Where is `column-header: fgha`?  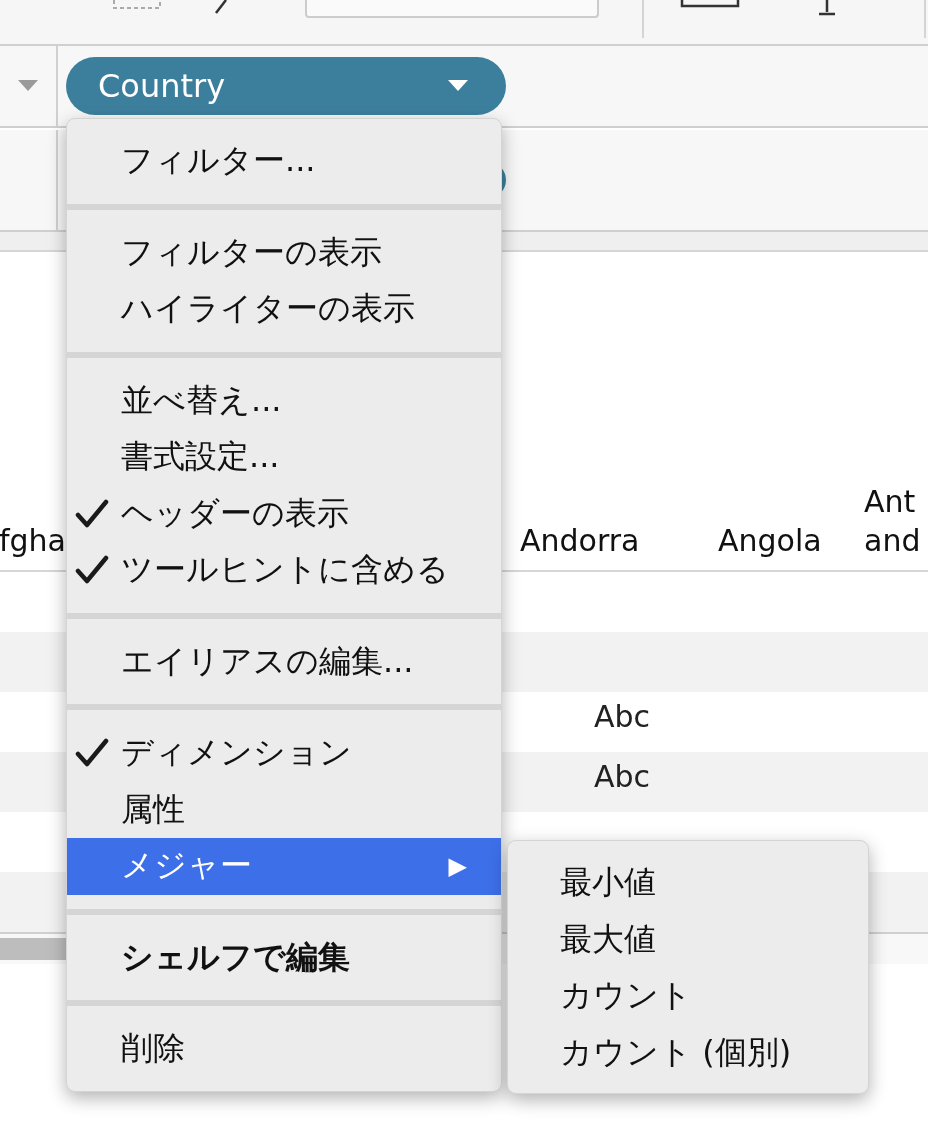 column-header: fgha is located at coordinates (33, 541).